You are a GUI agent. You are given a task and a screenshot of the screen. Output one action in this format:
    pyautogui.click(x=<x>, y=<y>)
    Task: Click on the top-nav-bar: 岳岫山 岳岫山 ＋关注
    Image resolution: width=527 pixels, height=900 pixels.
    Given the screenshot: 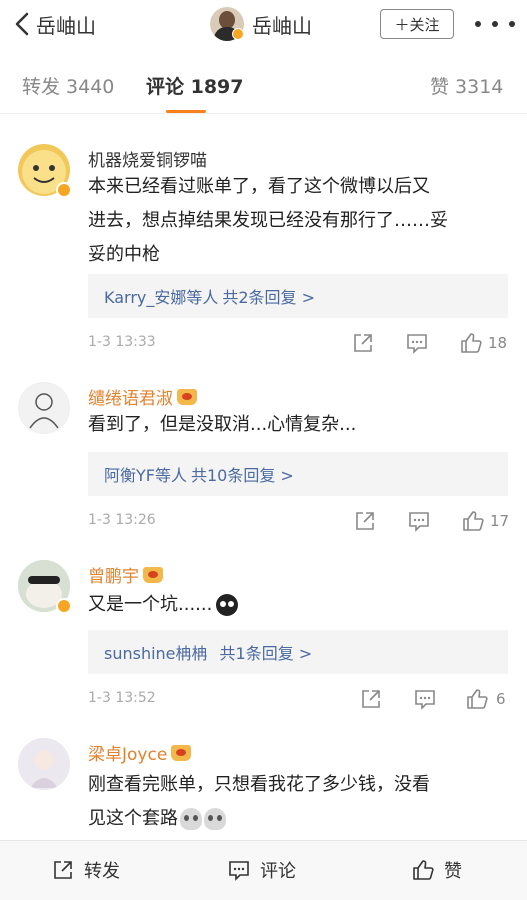 What is the action you would take?
    pyautogui.click(x=263, y=24)
    